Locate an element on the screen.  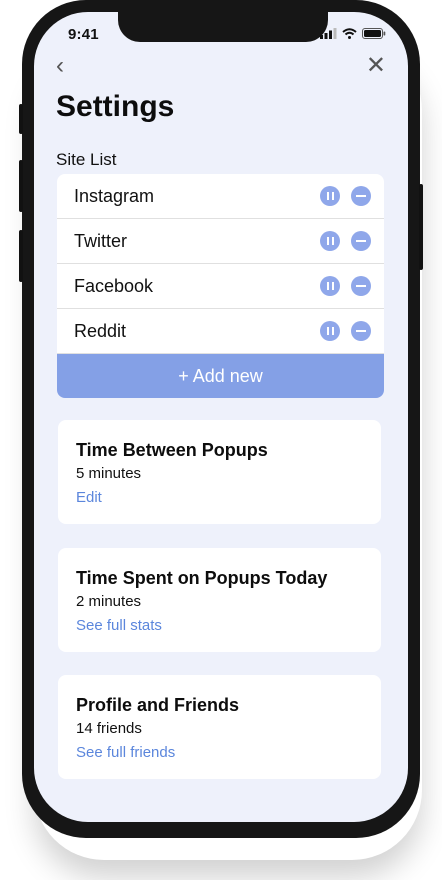
status-icons is located at coordinates (353, 33).